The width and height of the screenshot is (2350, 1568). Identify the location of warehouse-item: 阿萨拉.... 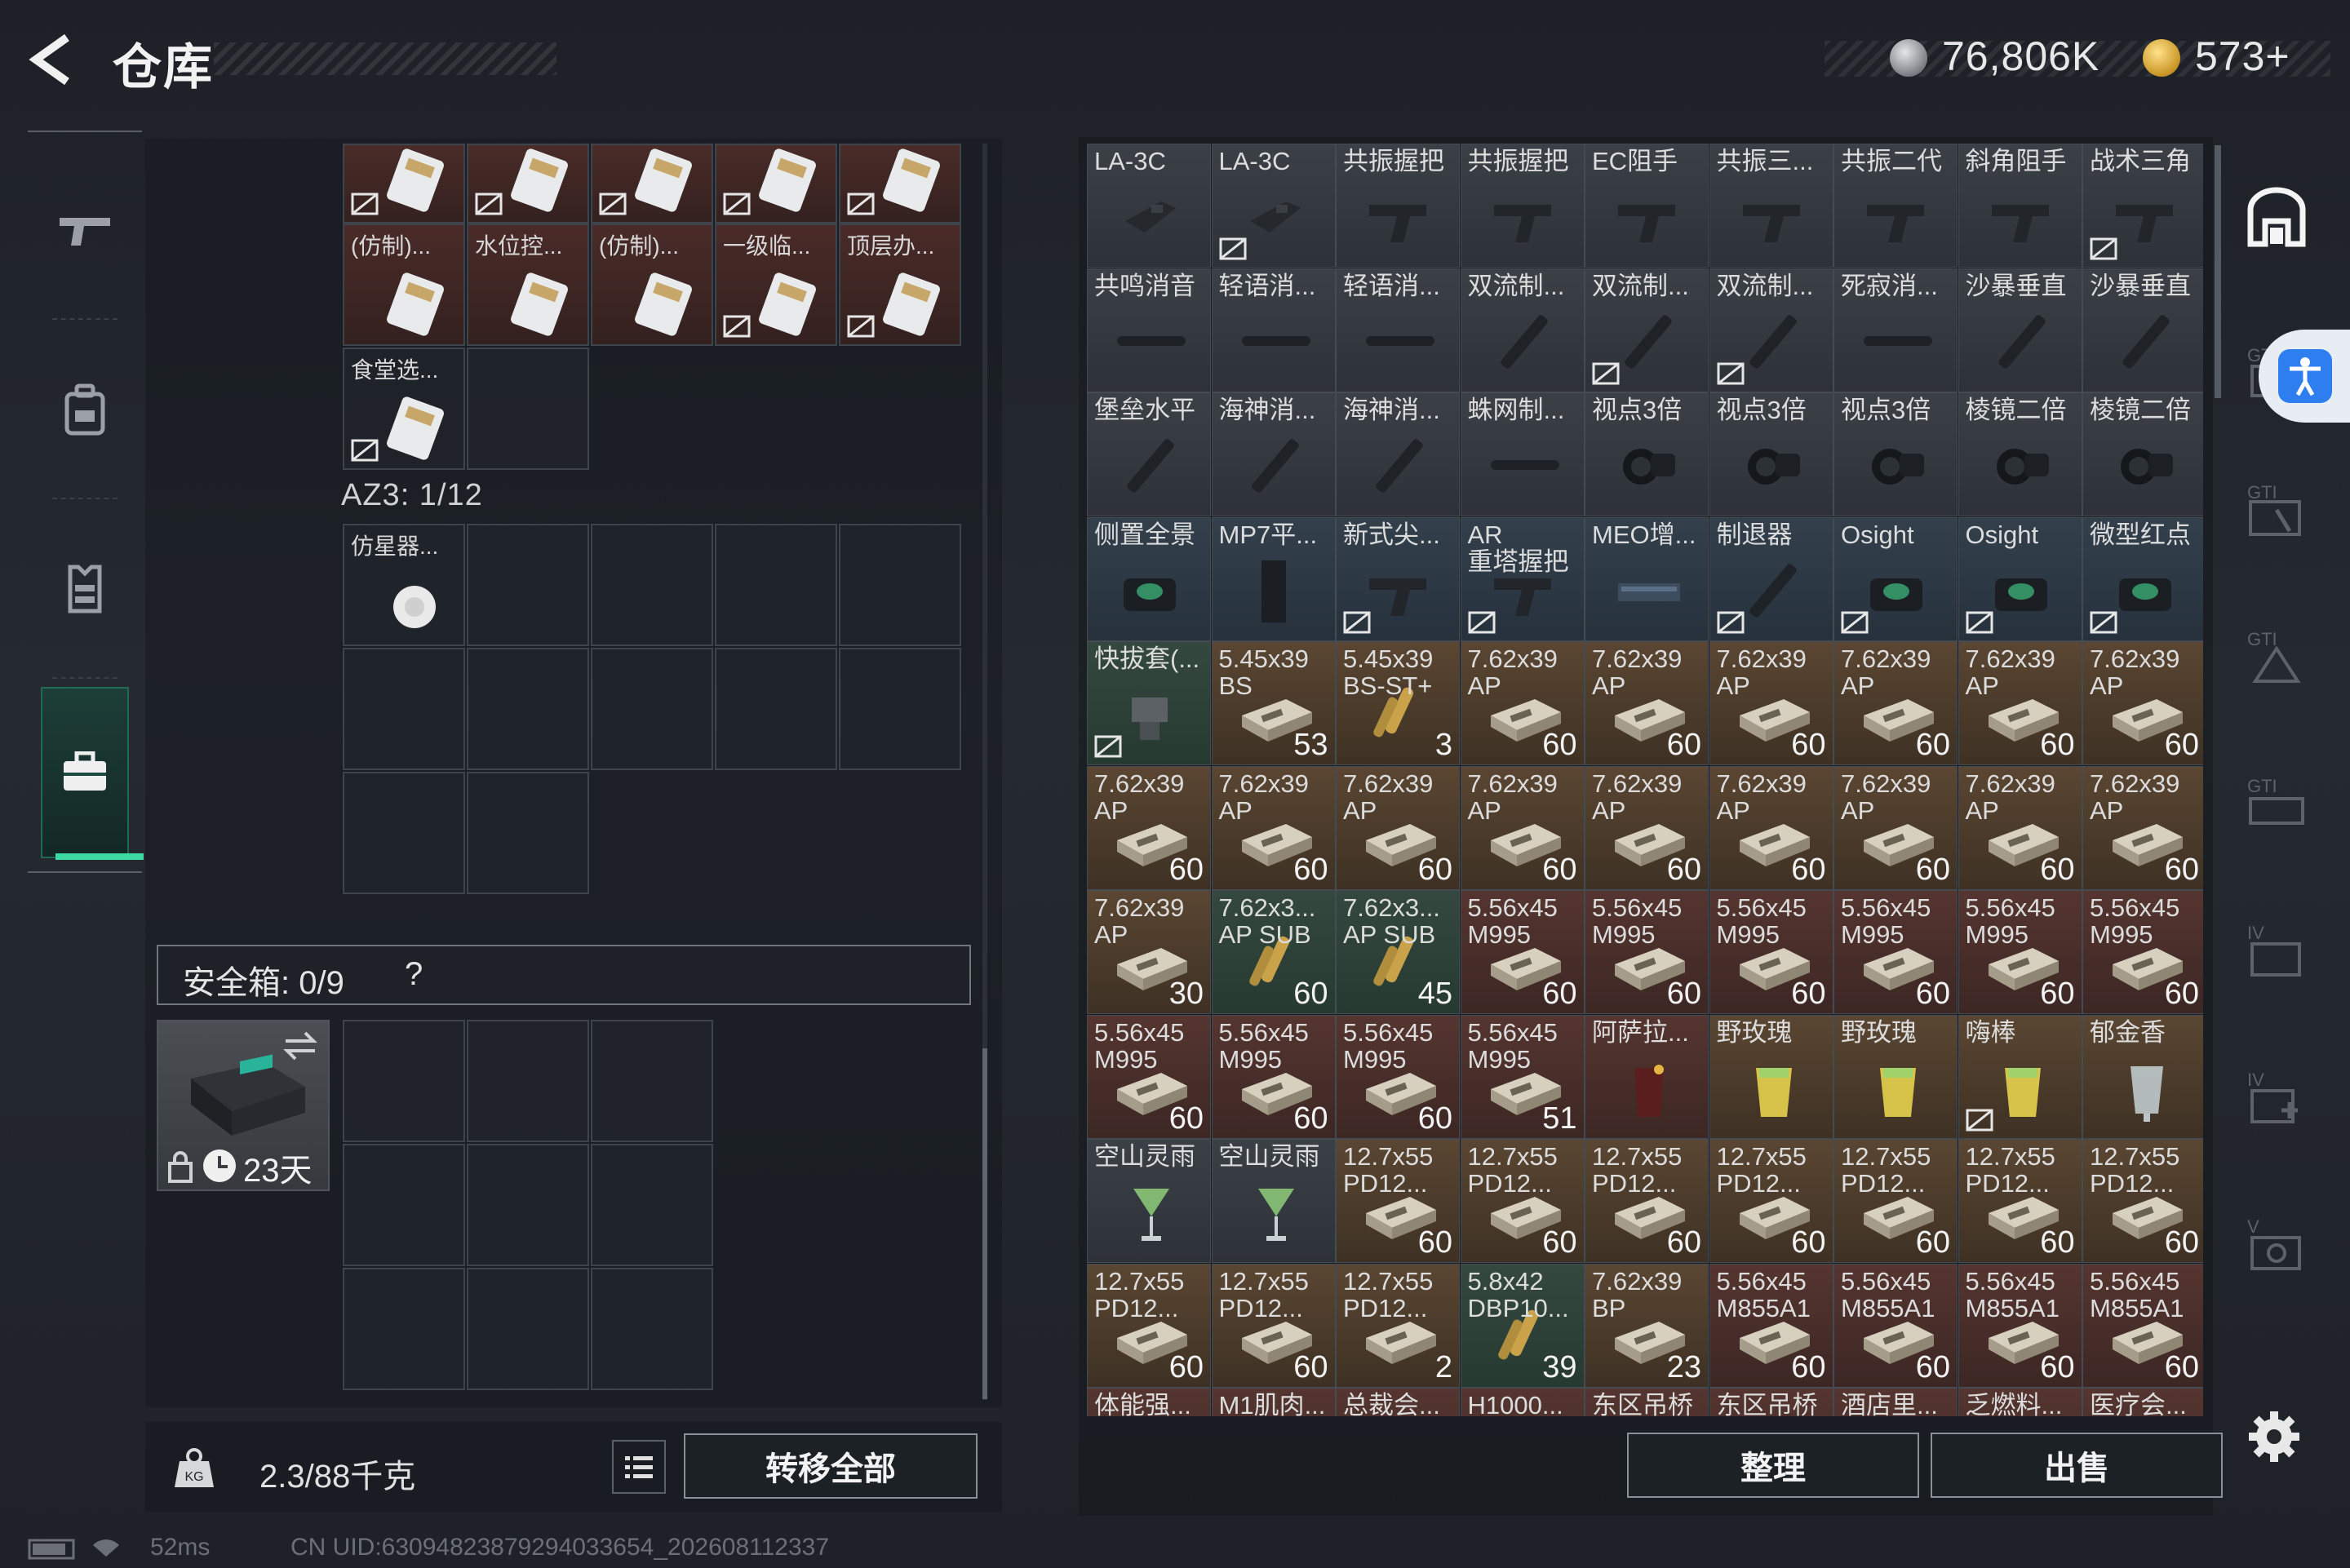
(1647, 1076).